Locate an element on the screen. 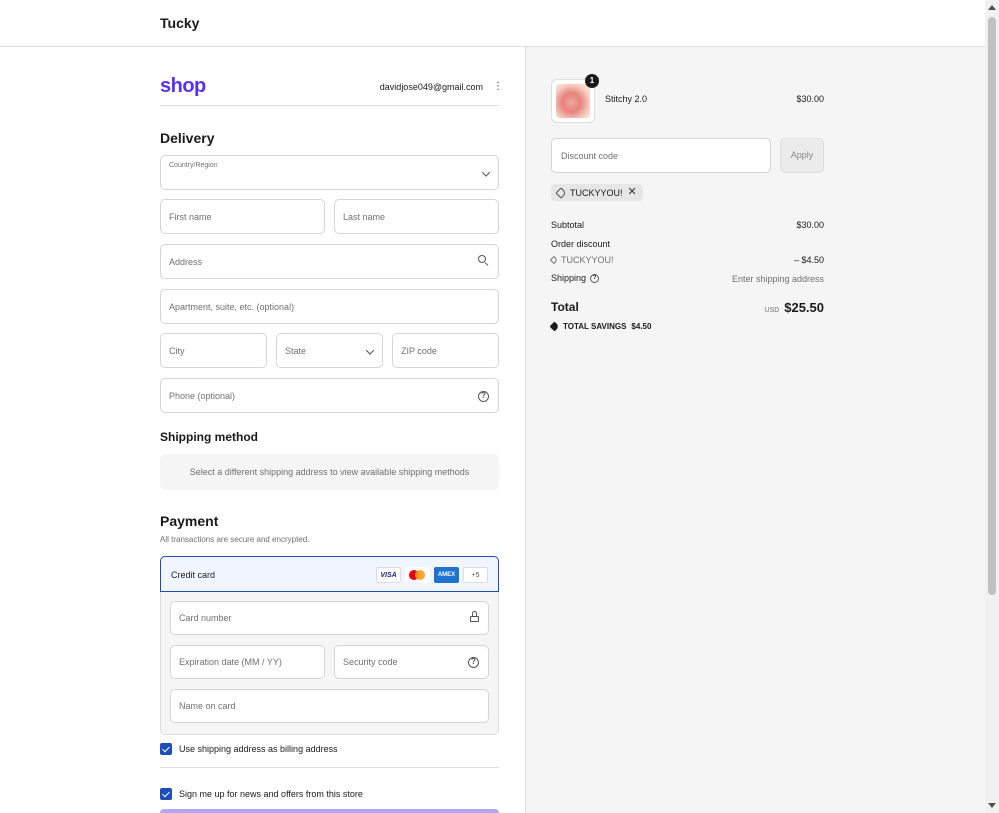  country-select: Country/Region is located at coordinates (329, 172).